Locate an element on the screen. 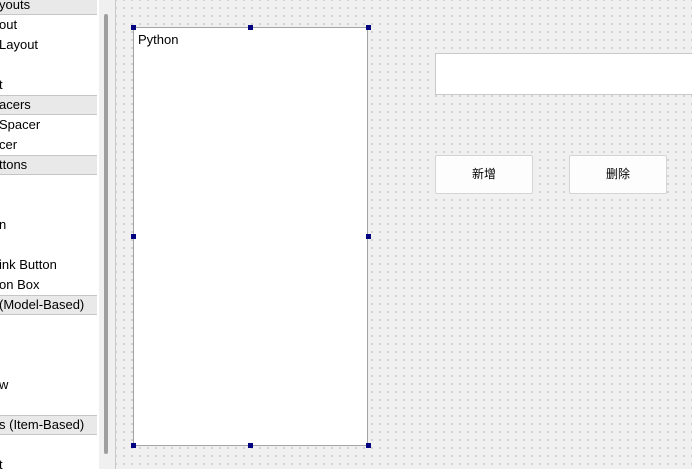 This screenshot has width=692, height=469. widget-box-item: n is located at coordinates (48, 225).